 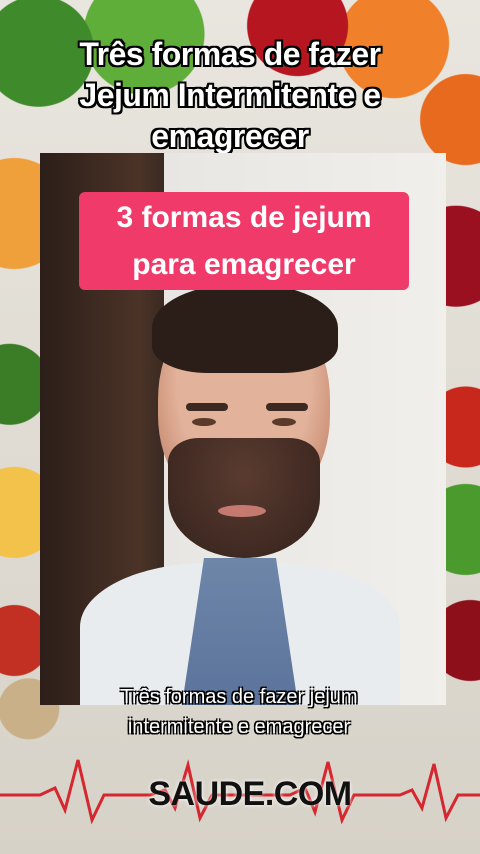 I want to click on video-caption-badge: 3 formas de jejum para emagrecer, so click(x=244, y=241).